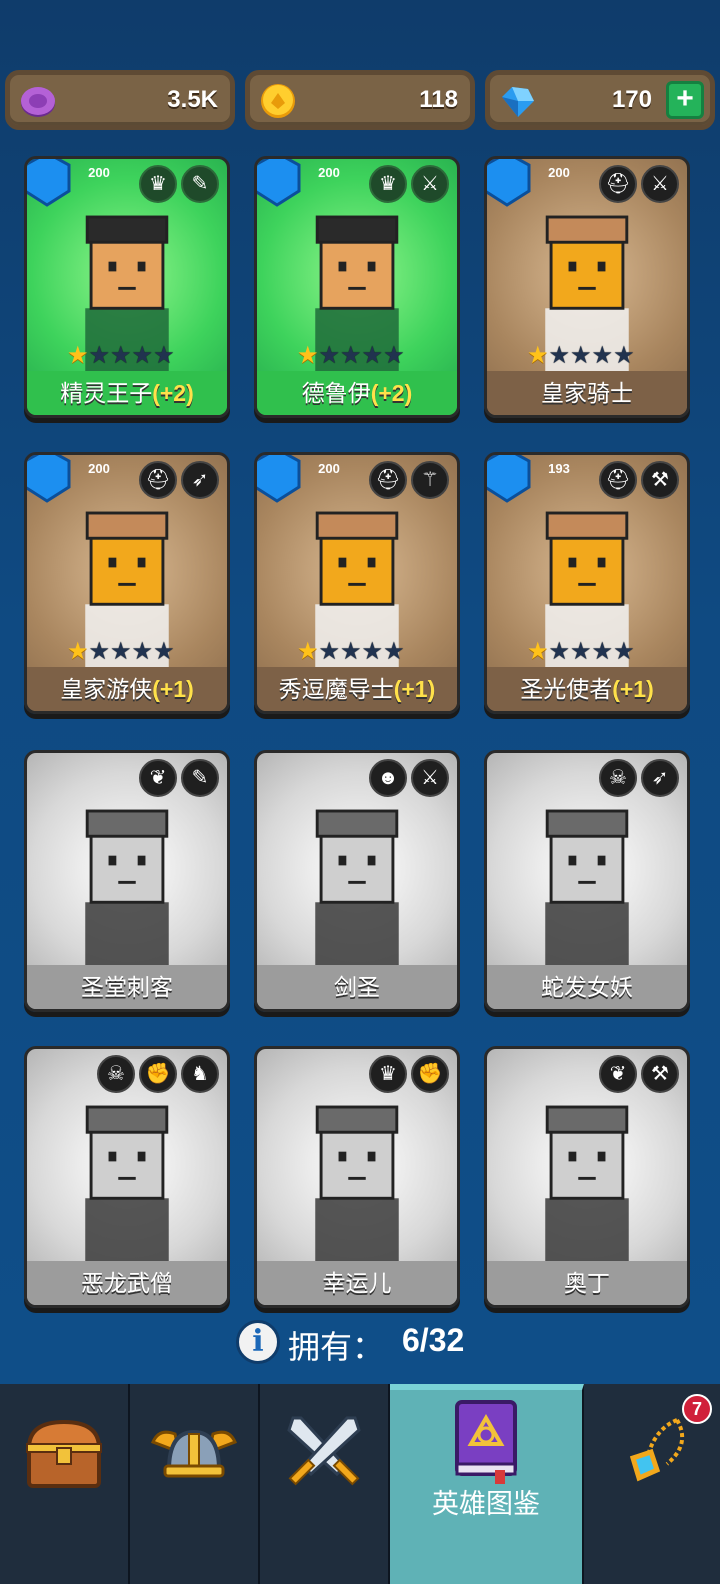 The image size is (720, 1584). I want to click on gold-coin-icon, so click(278, 101).